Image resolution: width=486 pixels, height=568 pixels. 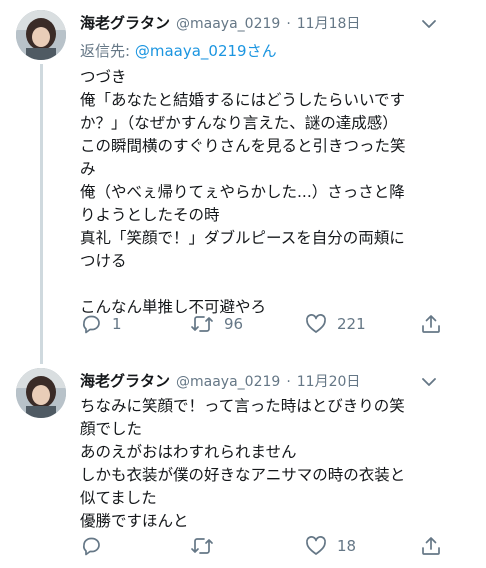 I want to click on reply-prefix: 返信先:, so click(x=105, y=51).